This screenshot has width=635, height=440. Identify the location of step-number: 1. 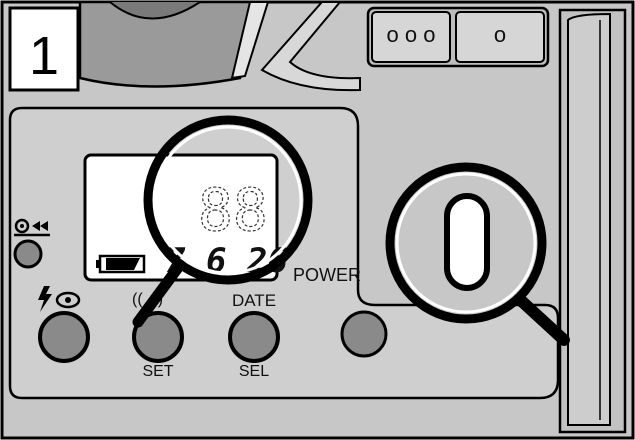
(44, 56).